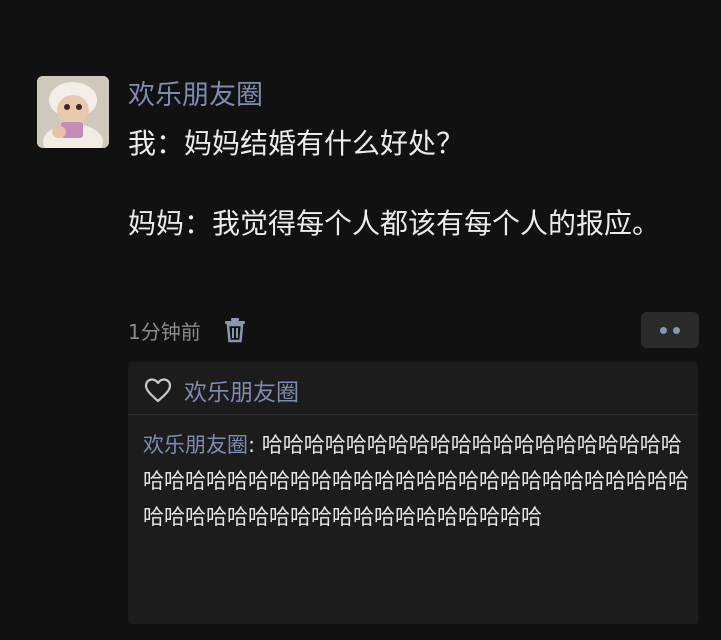 The width and height of the screenshot is (721, 640). Describe the element at coordinates (164, 331) in the screenshot. I see `post-time: 1分钟前` at that location.